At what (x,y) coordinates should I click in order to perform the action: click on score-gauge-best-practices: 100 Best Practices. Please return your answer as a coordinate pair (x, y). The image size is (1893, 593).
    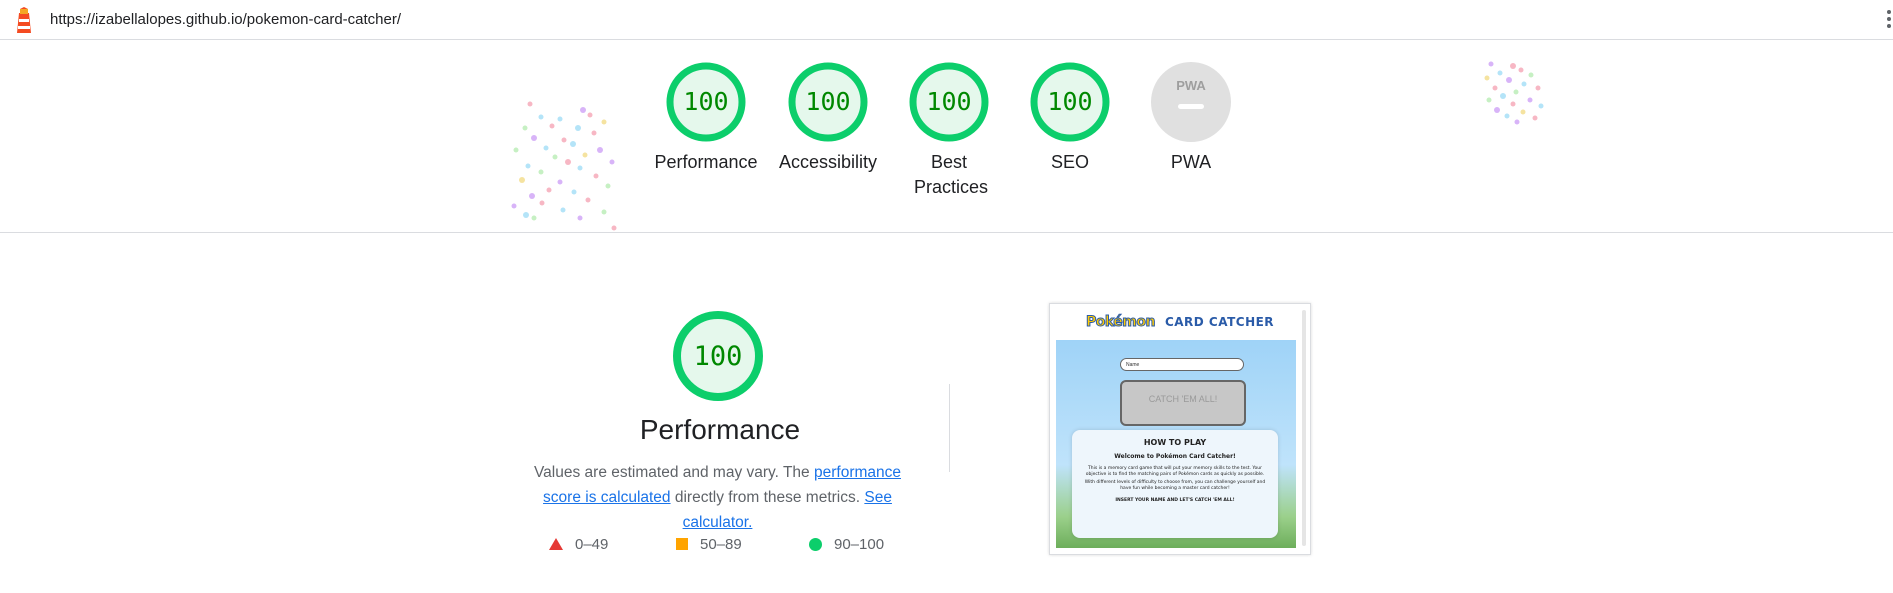
    Looking at the image, I should click on (949, 131).